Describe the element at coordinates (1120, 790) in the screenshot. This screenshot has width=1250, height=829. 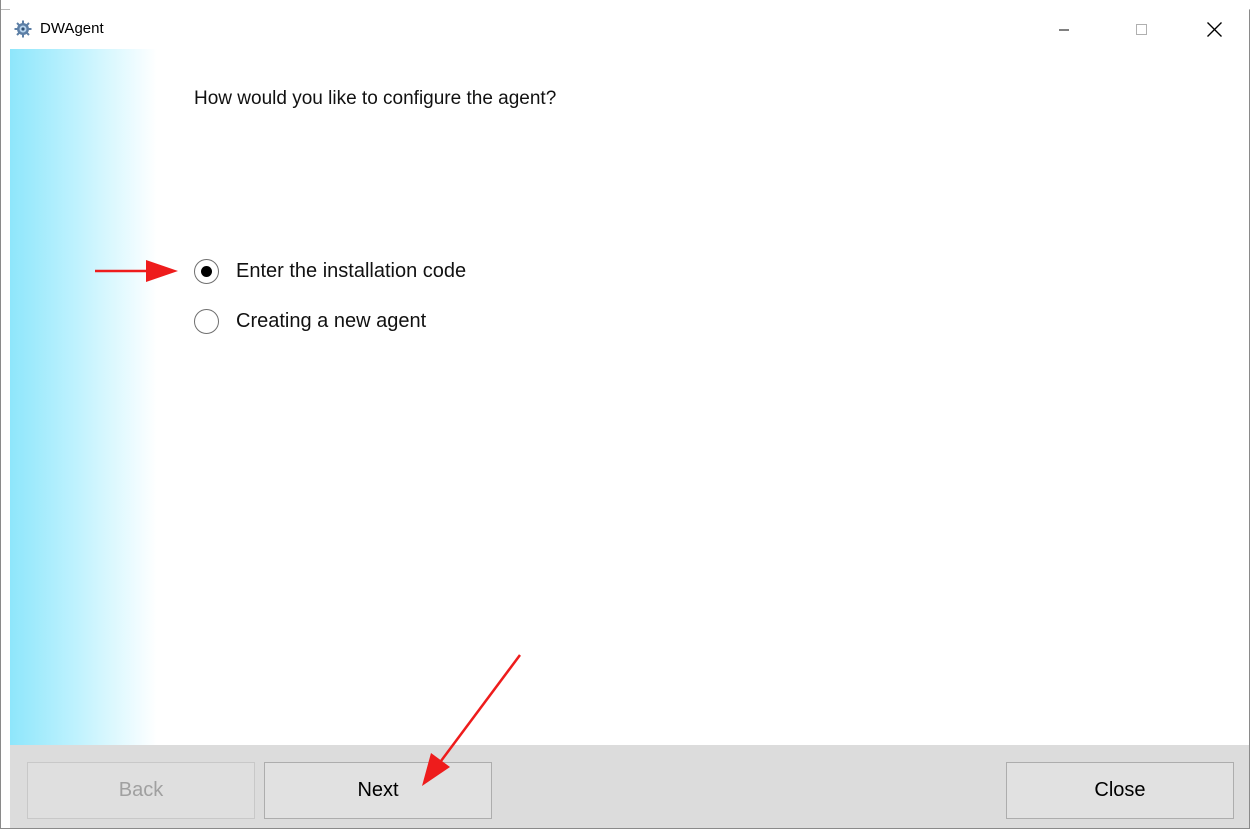
I see `close-button: Close` at that location.